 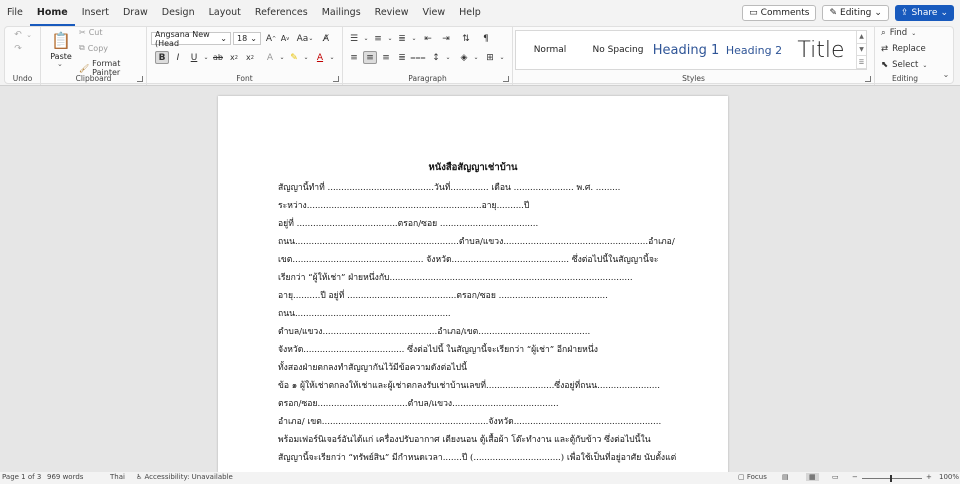 I want to click on shrink-font-button: Av, so click(x=285, y=38).